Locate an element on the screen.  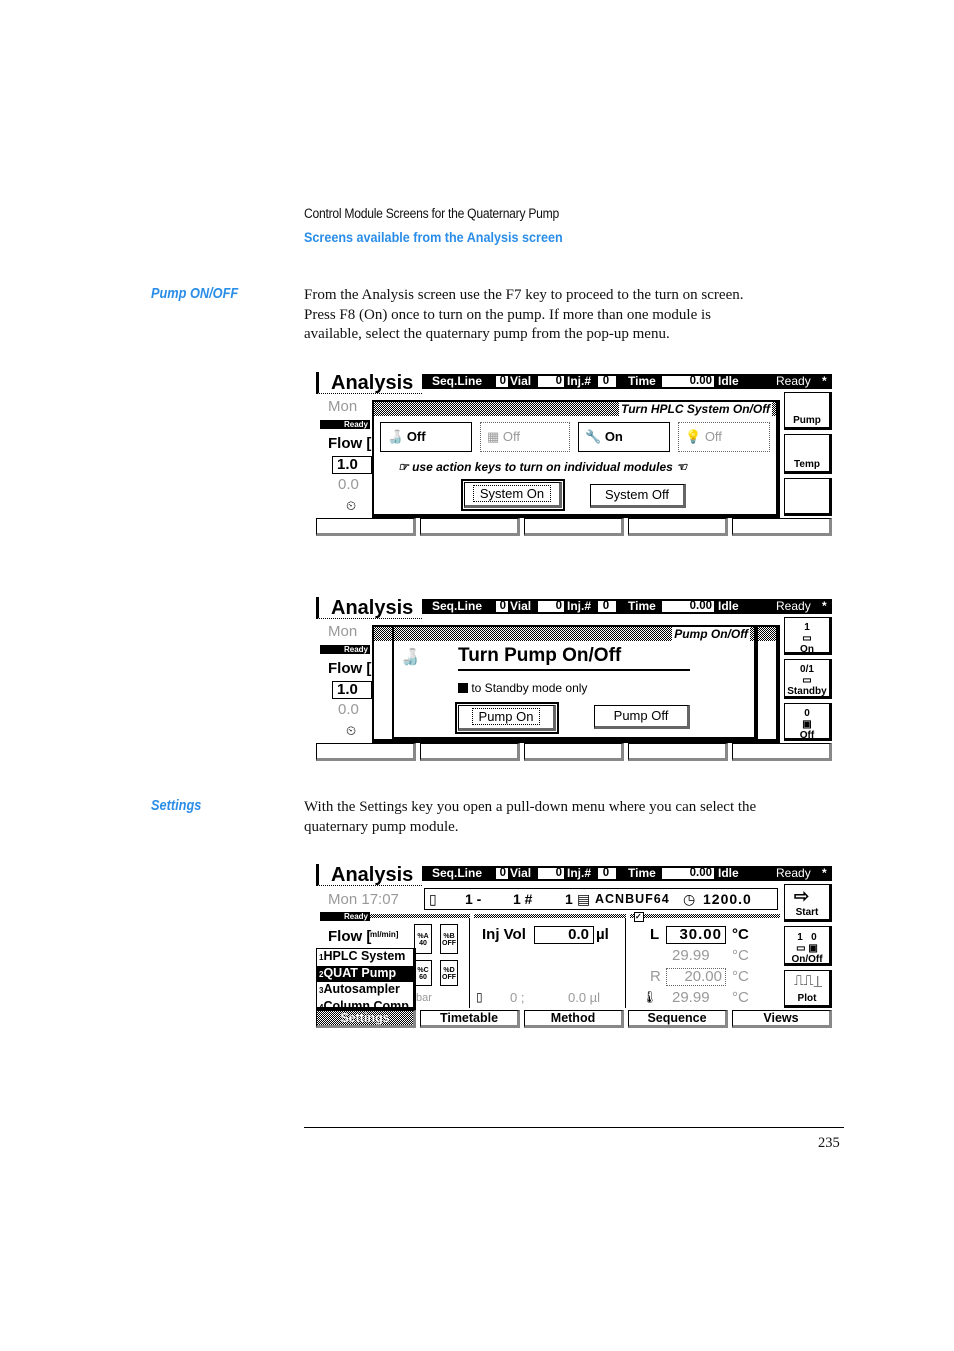
checkbox-label: to Standby mode only is located at coordinates (529, 688).